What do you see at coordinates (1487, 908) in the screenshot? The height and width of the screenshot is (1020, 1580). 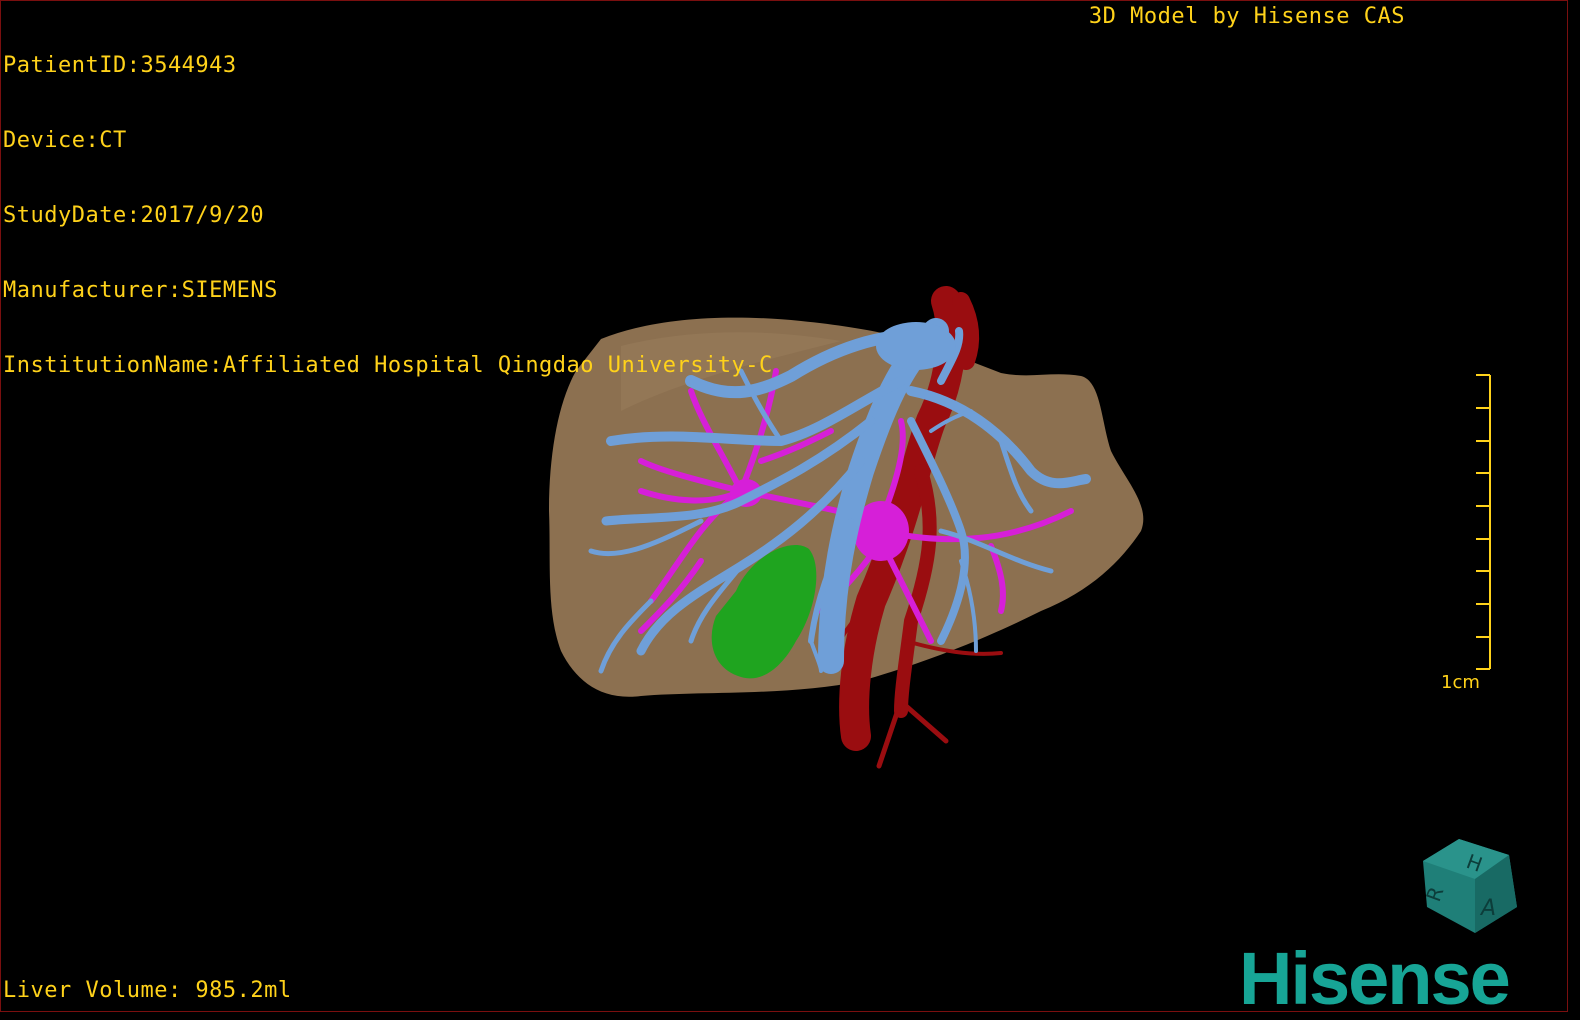 I see `cube-face-front: A` at bounding box center [1487, 908].